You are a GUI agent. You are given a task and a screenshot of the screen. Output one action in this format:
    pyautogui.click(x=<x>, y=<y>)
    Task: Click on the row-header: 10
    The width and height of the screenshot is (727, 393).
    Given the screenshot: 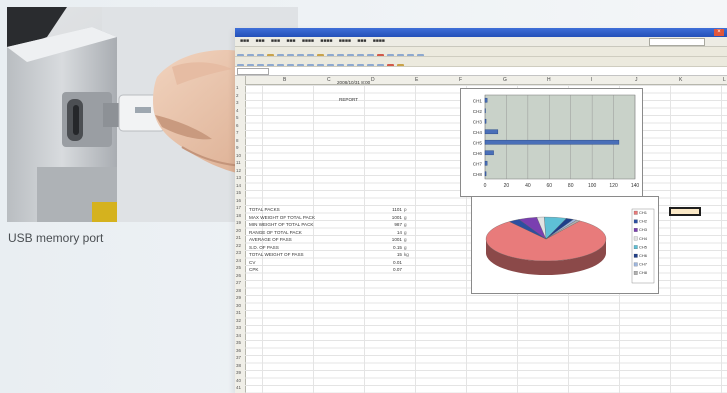 What is the action you would take?
    pyautogui.click(x=238, y=155)
    